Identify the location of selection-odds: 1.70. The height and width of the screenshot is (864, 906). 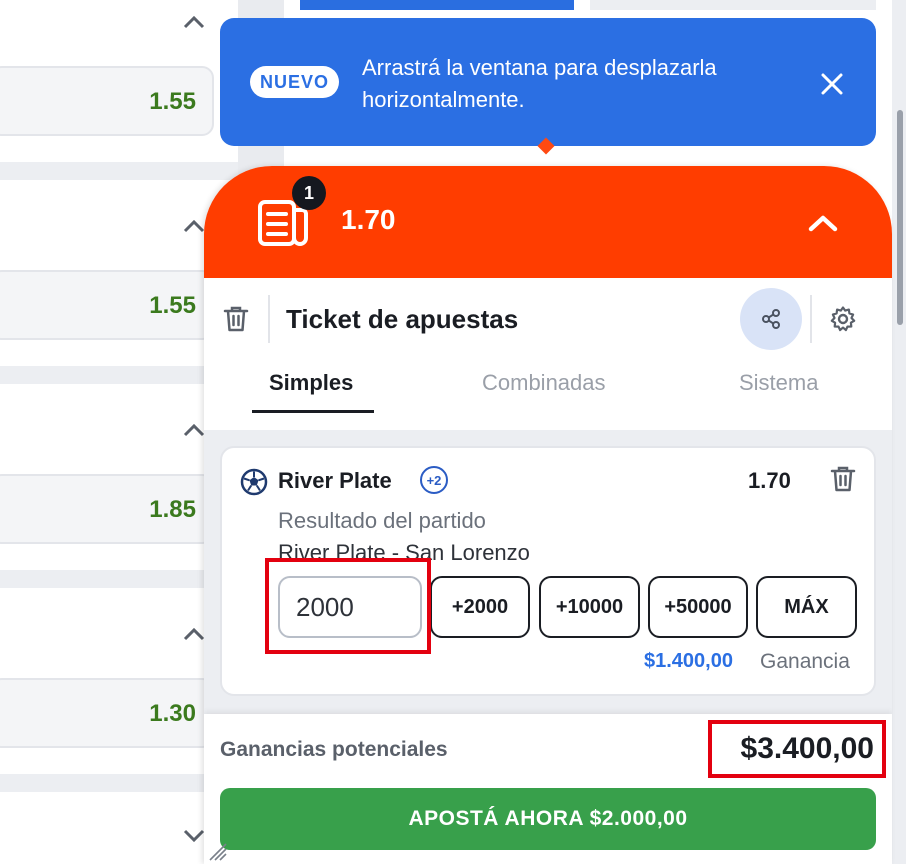
(769, 480).